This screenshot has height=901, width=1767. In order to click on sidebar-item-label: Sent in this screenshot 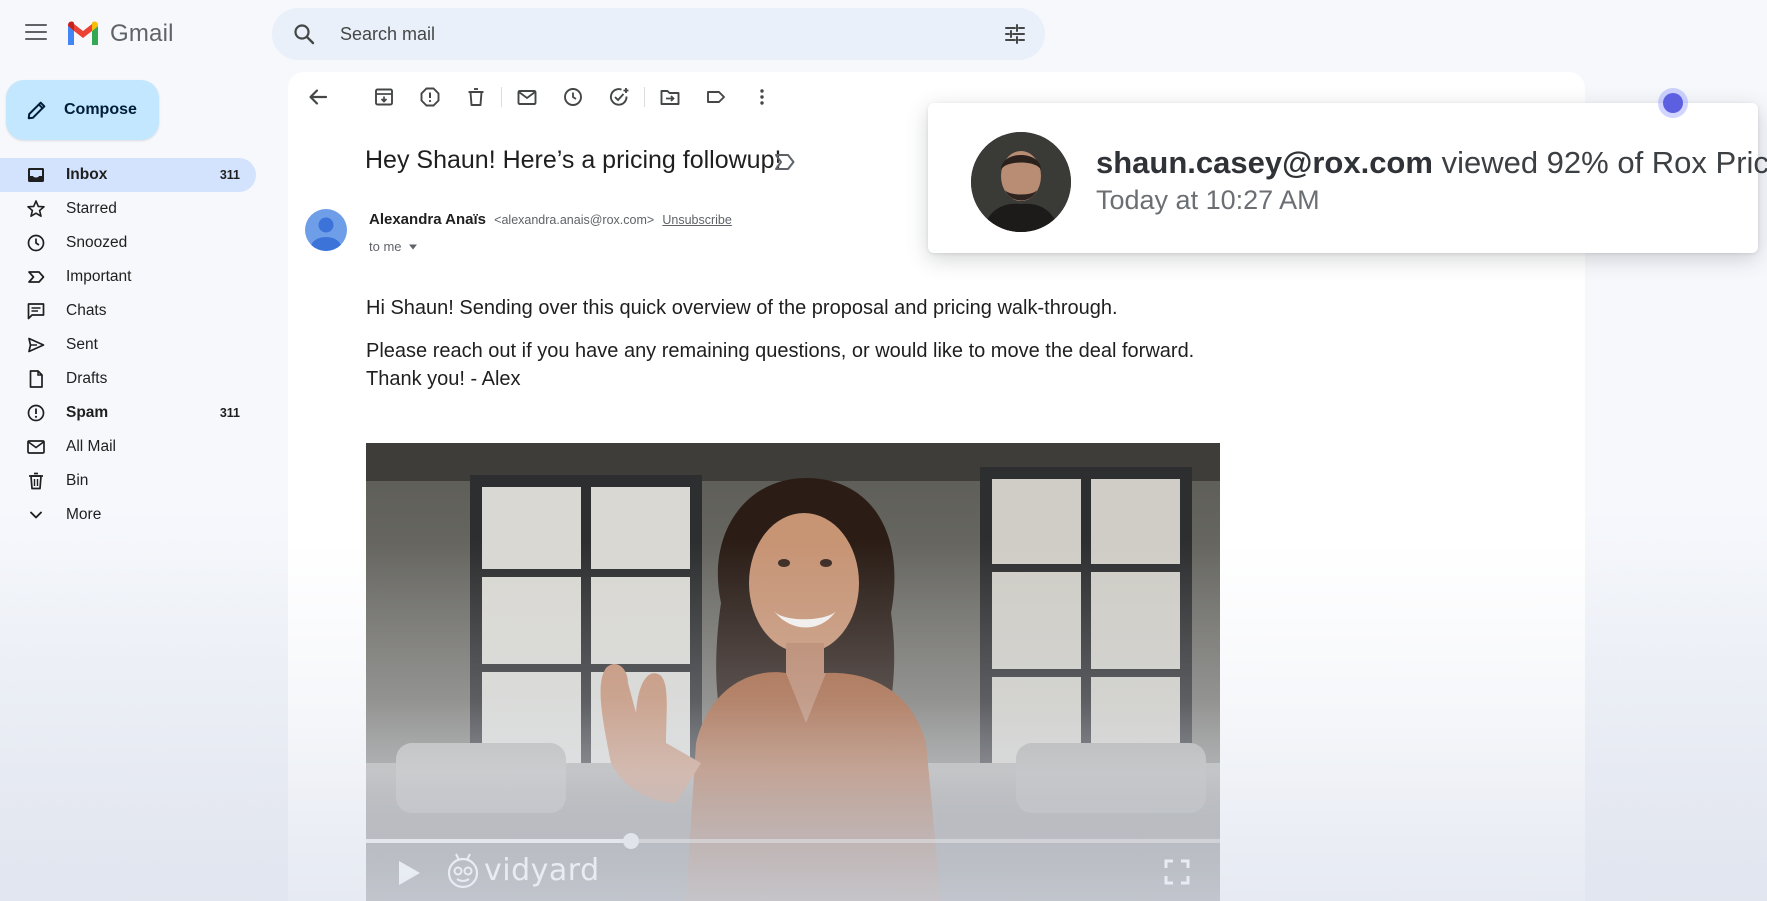, I will do `click(82, 344)`.